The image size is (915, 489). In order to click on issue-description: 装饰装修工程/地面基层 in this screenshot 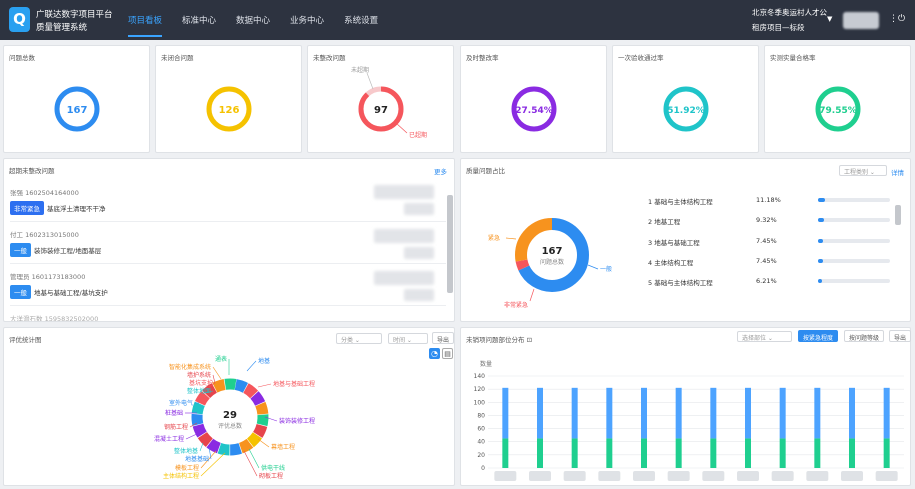, I will do `click(68, 251)`.